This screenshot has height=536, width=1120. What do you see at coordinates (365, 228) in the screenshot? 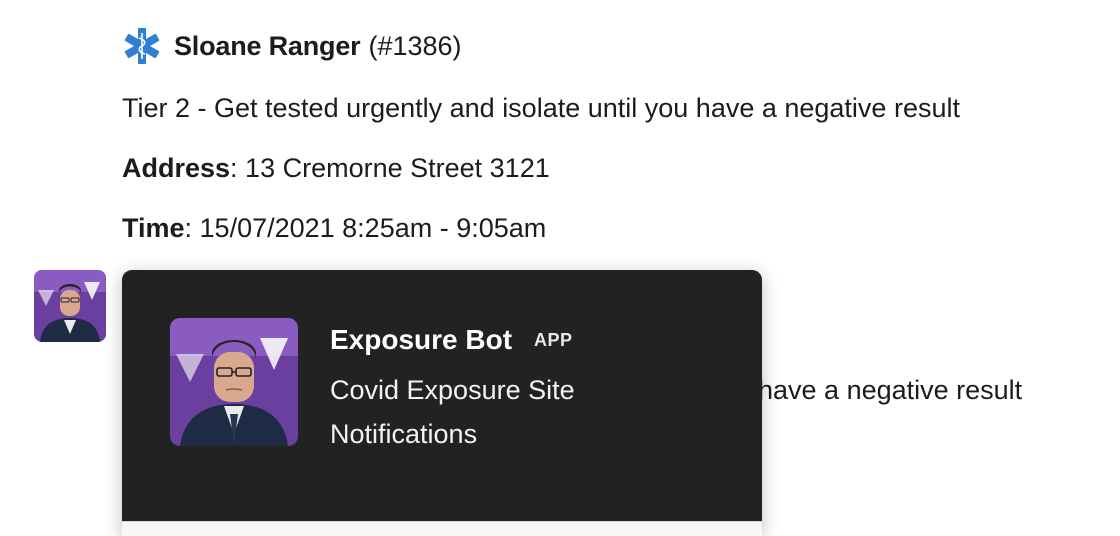
I see `time-value: : 15/07/2021 8:25am - 9:05am` at bounding box center [365, 228].